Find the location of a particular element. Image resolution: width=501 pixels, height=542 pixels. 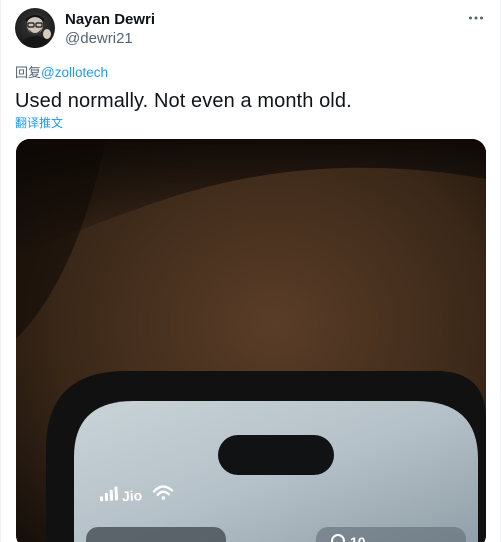

tweet-text: Used normally. Not even a month old. is located at coordinates (183, 101).